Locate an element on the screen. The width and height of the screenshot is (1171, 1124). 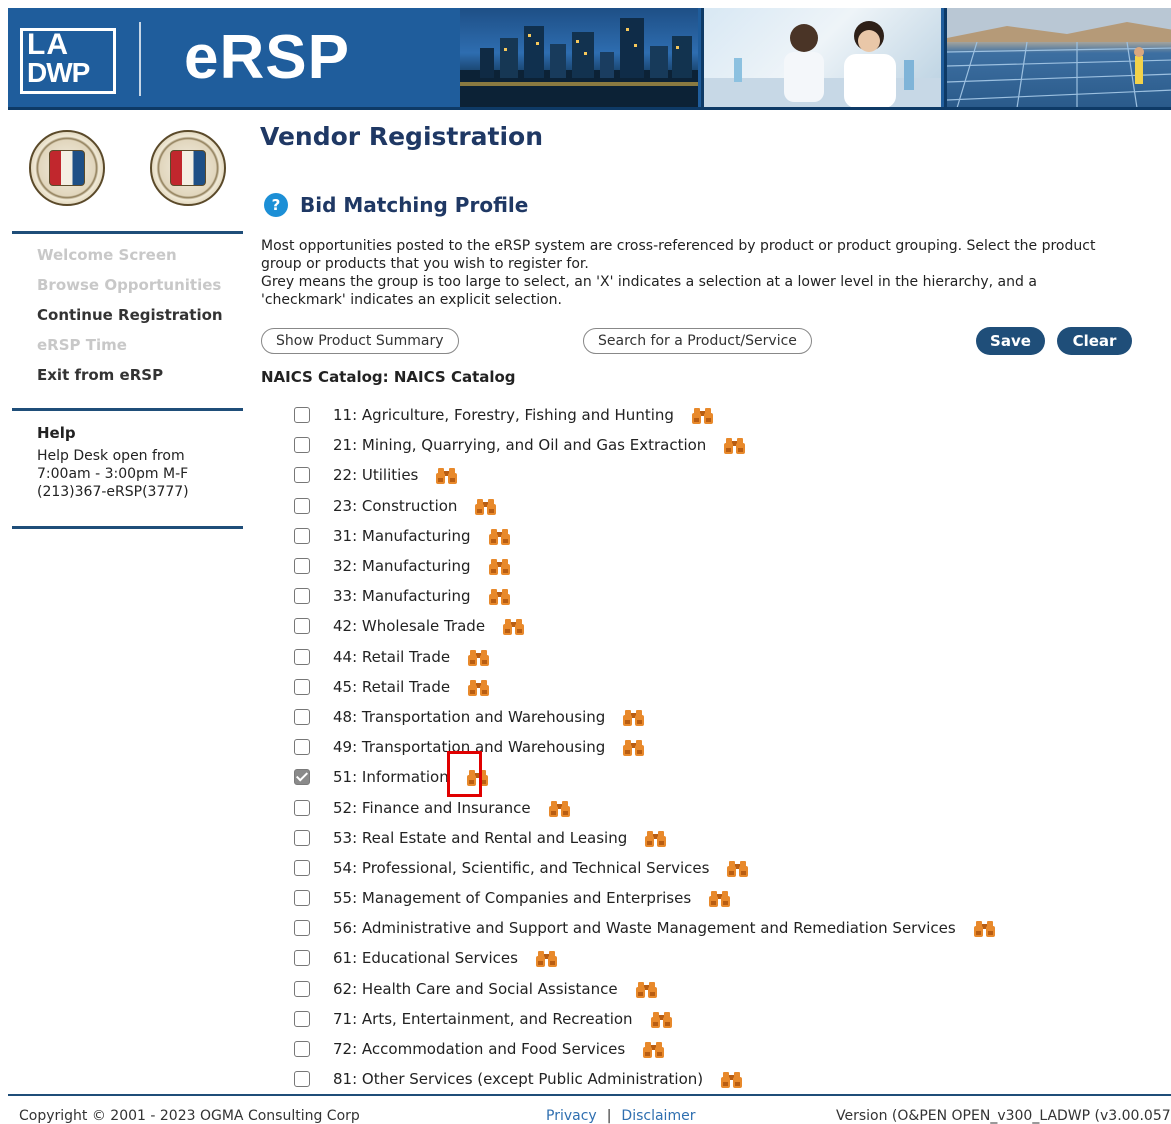
search-product-service-button: Search for a Product/Service is located at coordinates (697, 341).